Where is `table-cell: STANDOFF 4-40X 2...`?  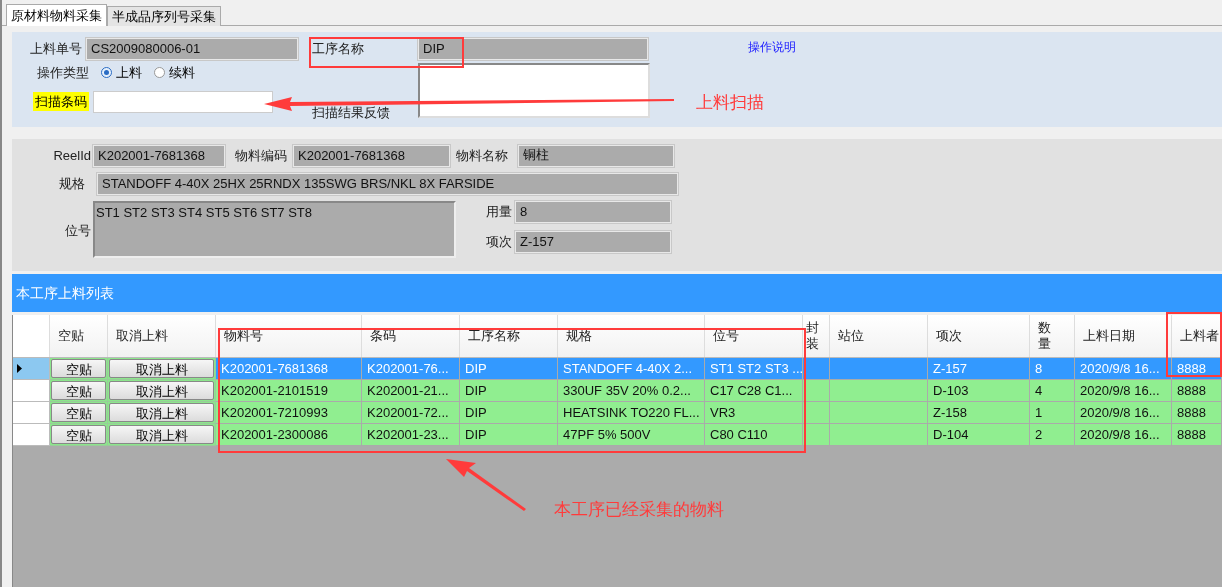
table-cell: STANDOFF 4-40X 2... is located at coordinates (631, 369).